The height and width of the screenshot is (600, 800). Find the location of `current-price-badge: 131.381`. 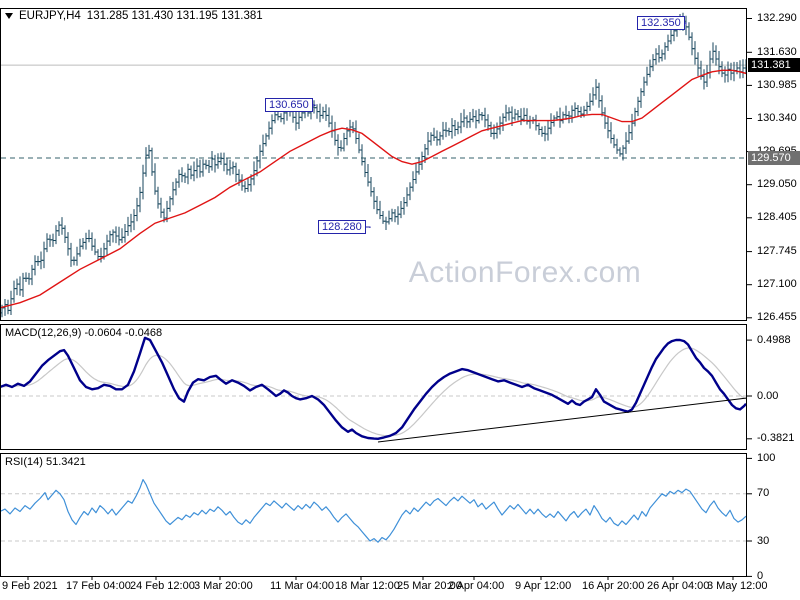

current-price-badge: 131.381 is located at coordinates (774, 65).